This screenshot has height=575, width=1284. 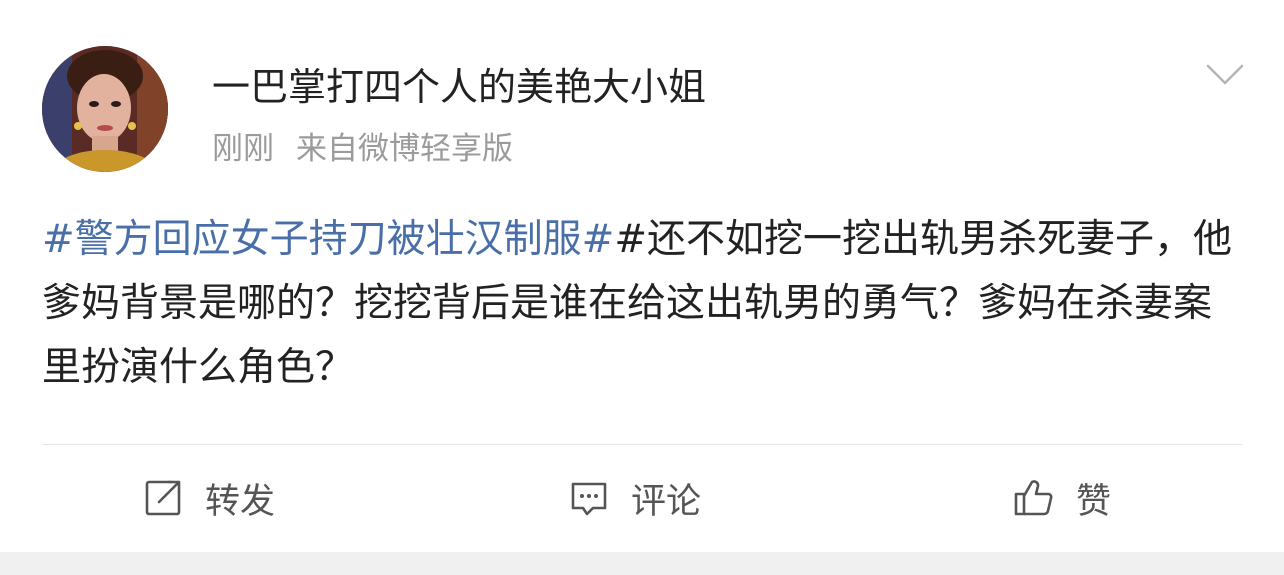 I want to click on post-time: 刚刚, so click(x=243, y=149).